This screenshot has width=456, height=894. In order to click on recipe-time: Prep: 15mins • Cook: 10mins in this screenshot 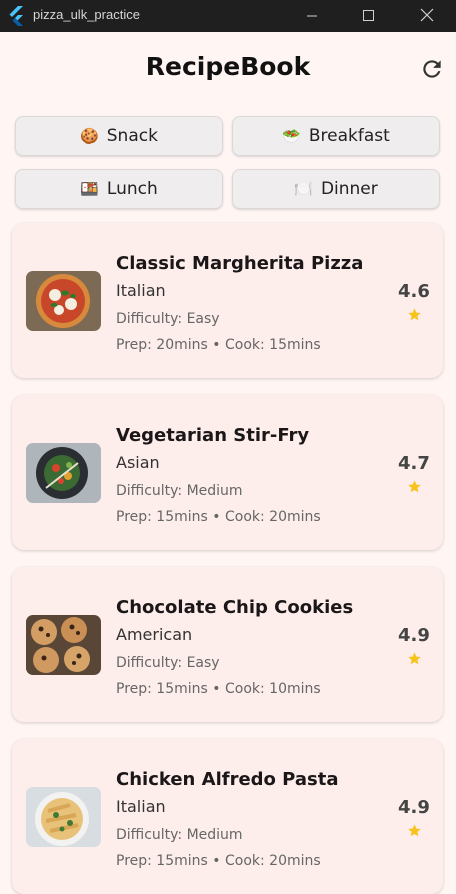, I will do `click(218, 689)`.